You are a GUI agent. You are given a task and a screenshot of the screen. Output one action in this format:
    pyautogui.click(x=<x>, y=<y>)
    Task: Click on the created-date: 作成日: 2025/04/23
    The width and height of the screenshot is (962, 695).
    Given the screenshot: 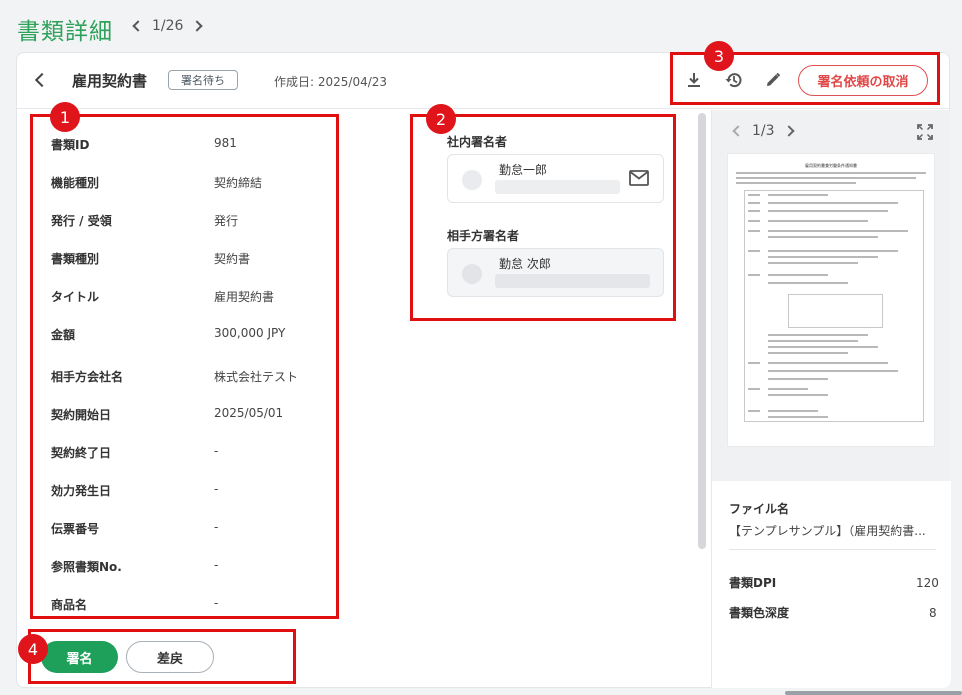 What is the action you would take?
    pyautogui.click(x=331, y=82)
    